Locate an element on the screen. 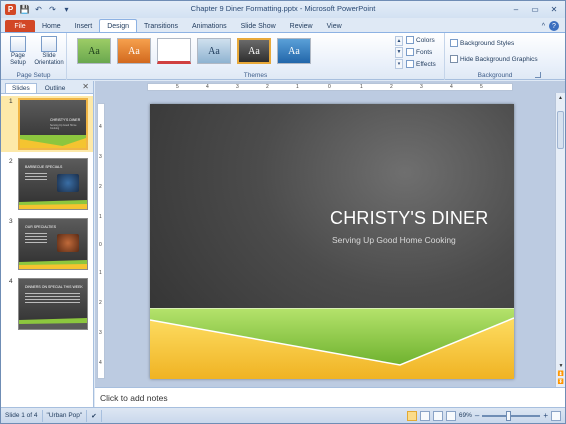 This screenshot has height=424, width=566. theme-thumb-4: Aa is located at coordinates (214, 51).